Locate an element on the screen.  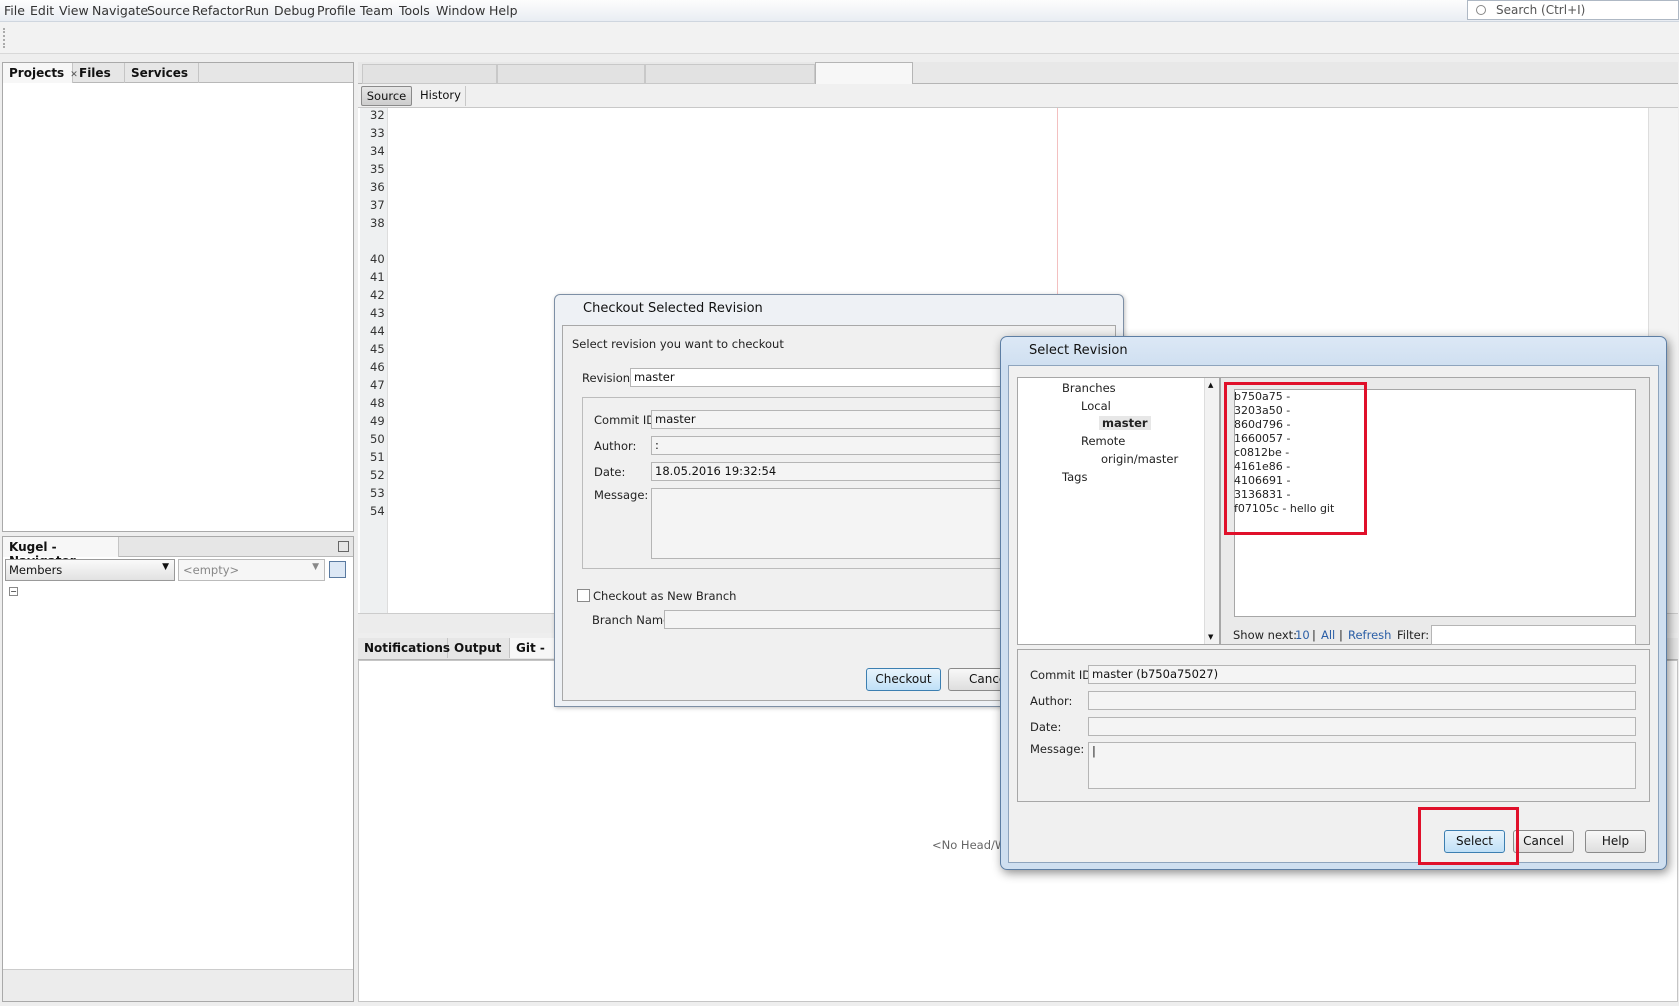
show-next-10-link: 10 is located at coordinates (1302, 635).